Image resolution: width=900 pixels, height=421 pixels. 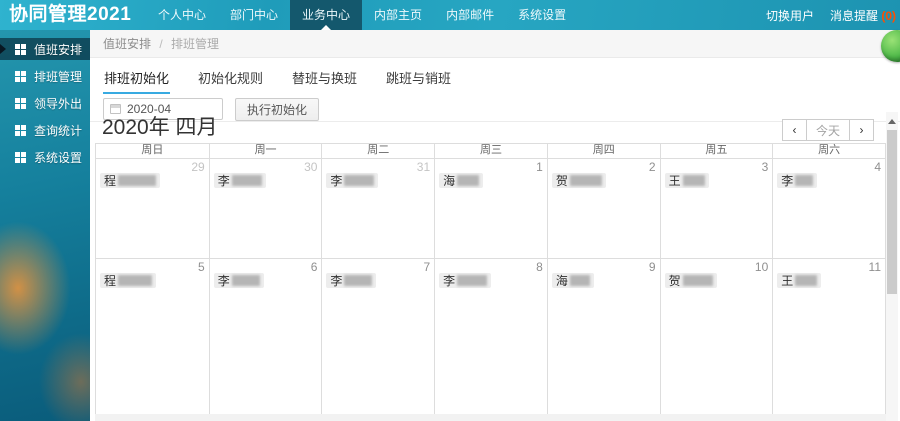 I want to click on date-number: 8, so click(x=539, y=267).